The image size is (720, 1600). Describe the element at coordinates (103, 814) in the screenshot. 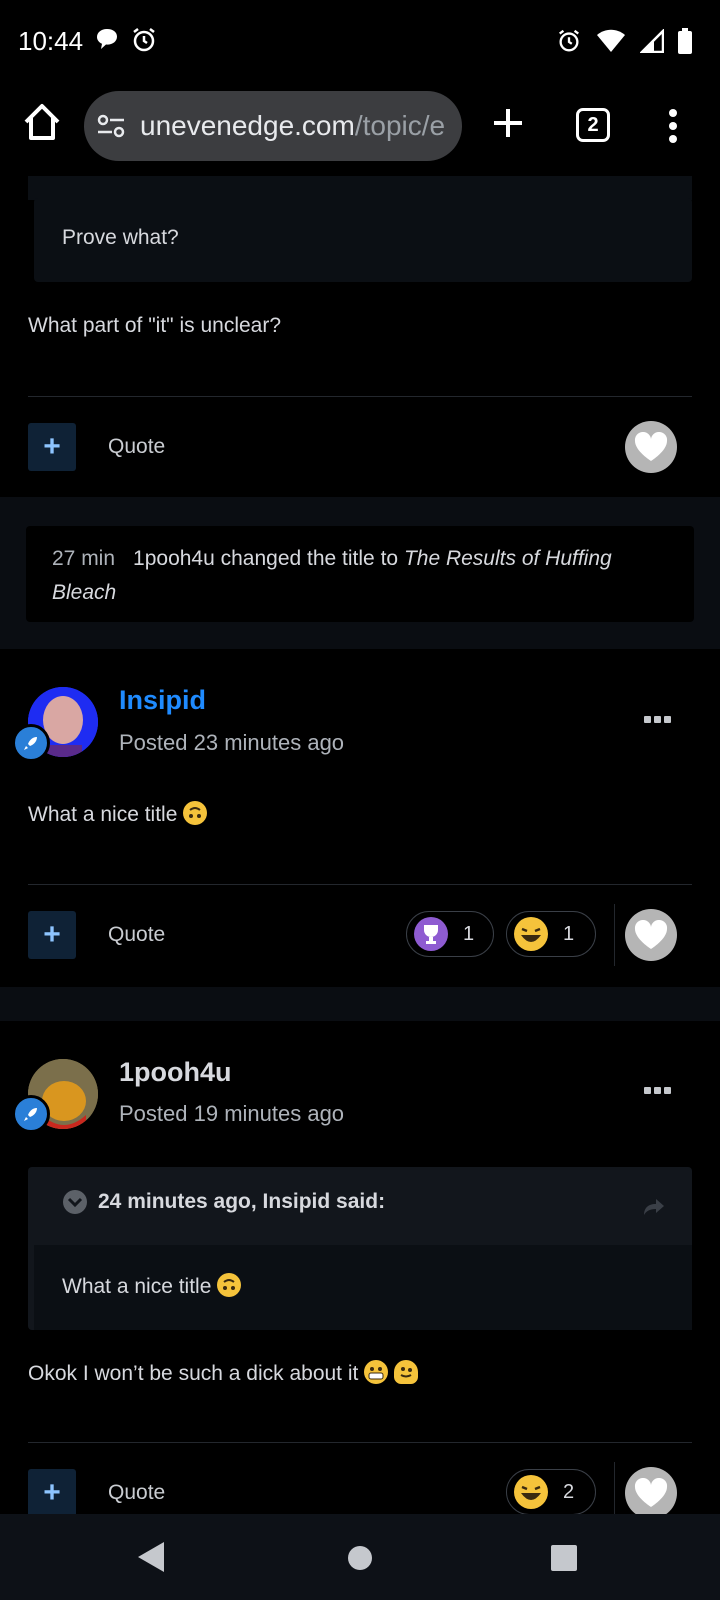

I see `post-text-content: What a nice title` at that location.